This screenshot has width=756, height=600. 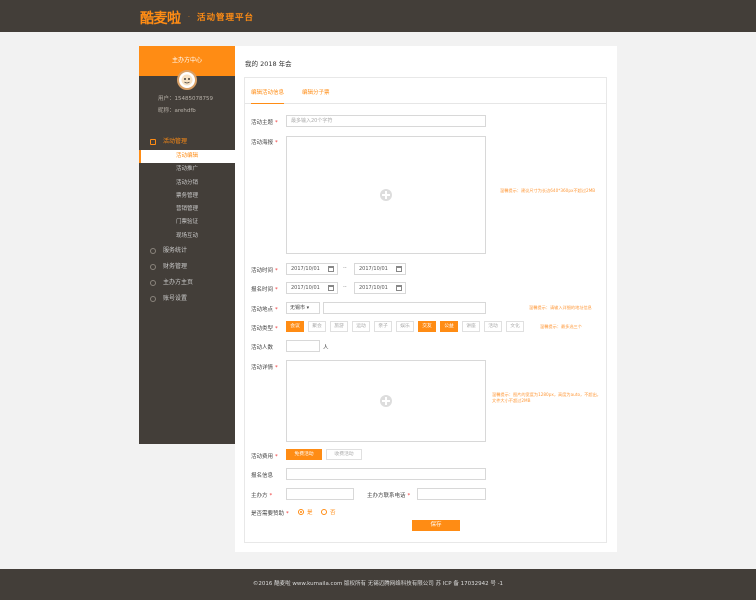 I want to click on tab-bar: 编辑活动信息 编辑分子票, so click(x=425, y=91).